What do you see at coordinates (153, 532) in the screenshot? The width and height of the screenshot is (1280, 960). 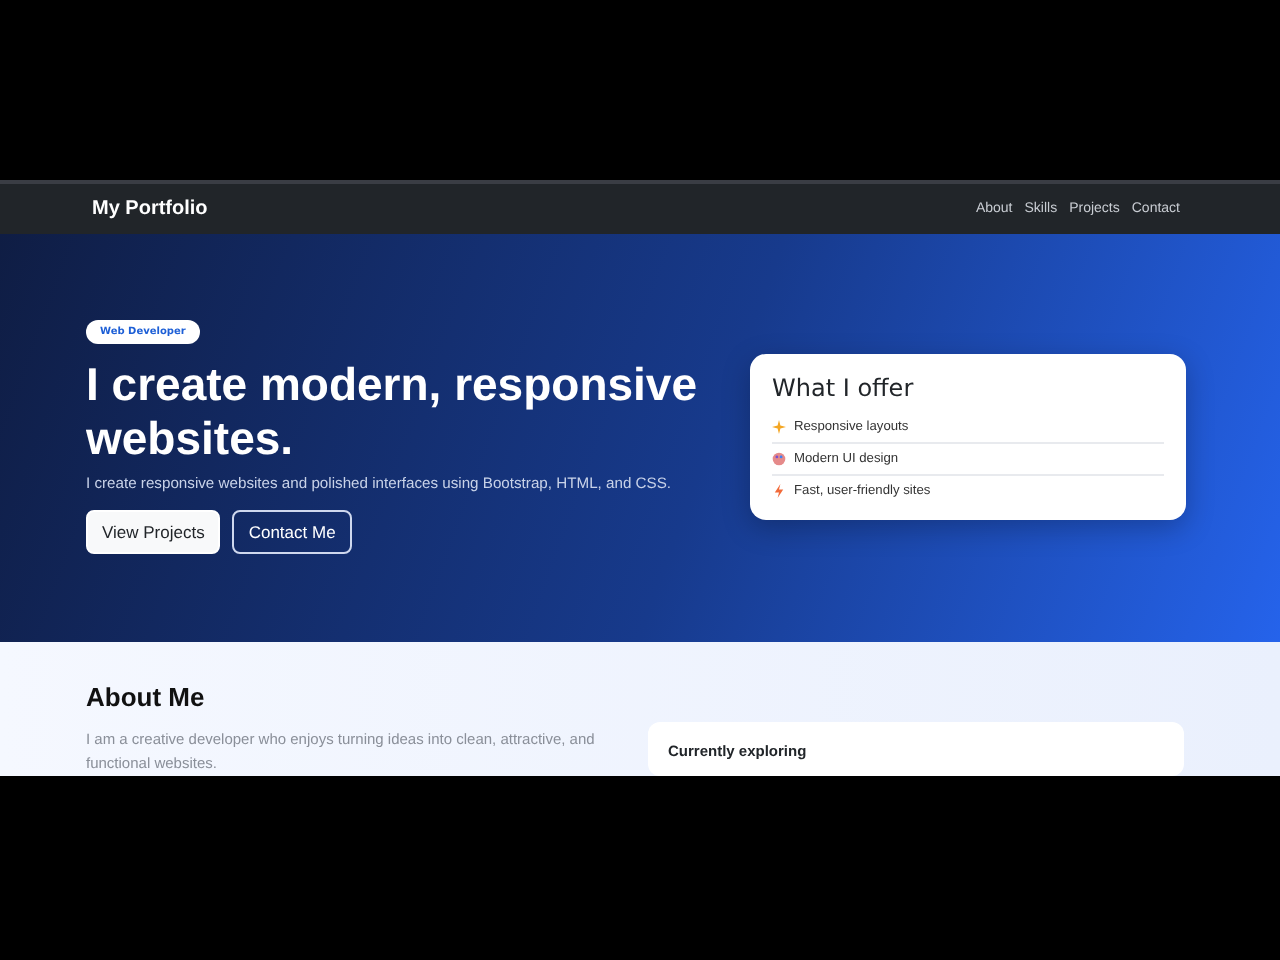 I see `view-projects-button: View Projects` at bounding box center [153, 532].